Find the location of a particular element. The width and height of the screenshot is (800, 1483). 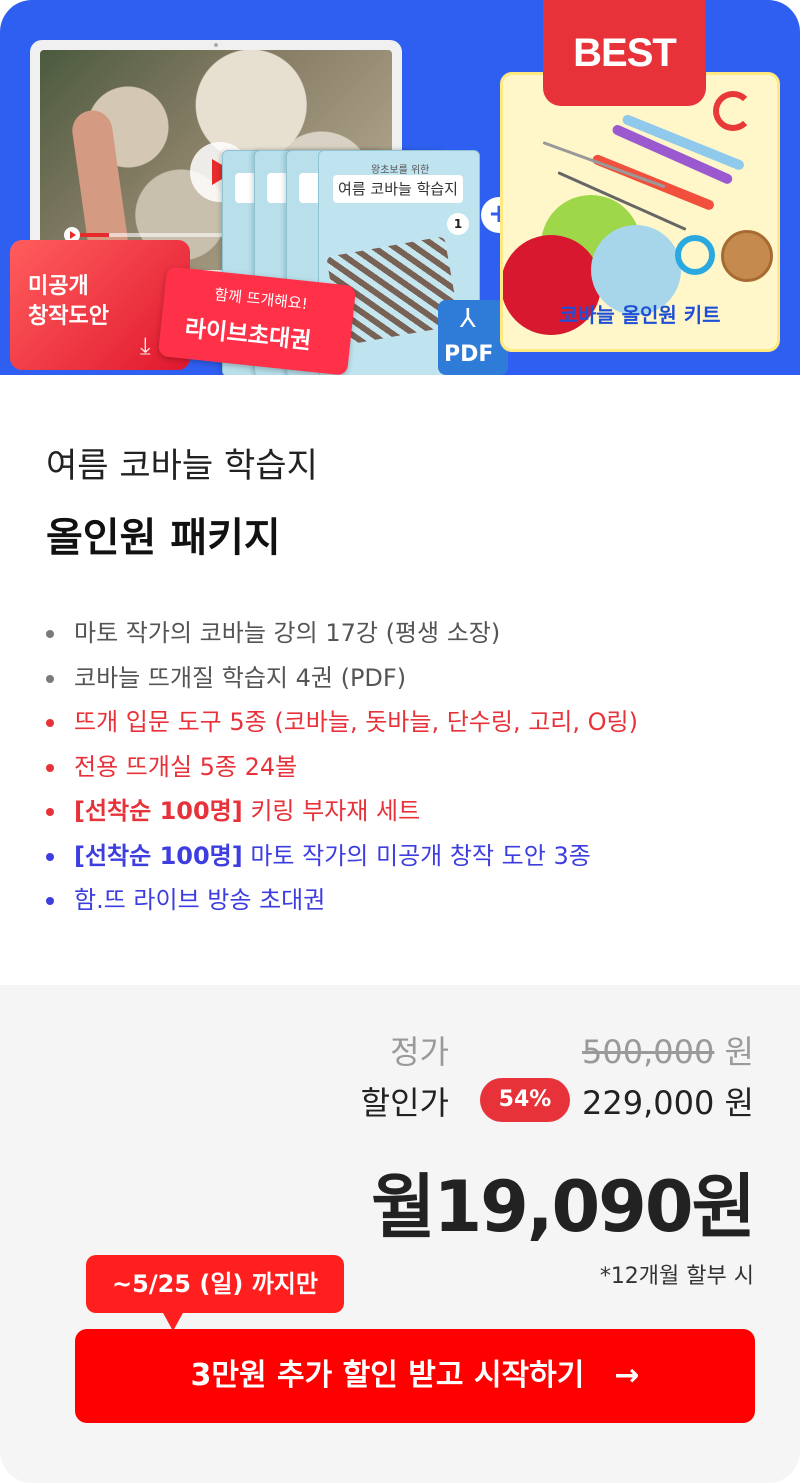

feature-item: 마토 작가의 코바늘 강의 17강 (평생 소장) is located at coordinates (342, 633).